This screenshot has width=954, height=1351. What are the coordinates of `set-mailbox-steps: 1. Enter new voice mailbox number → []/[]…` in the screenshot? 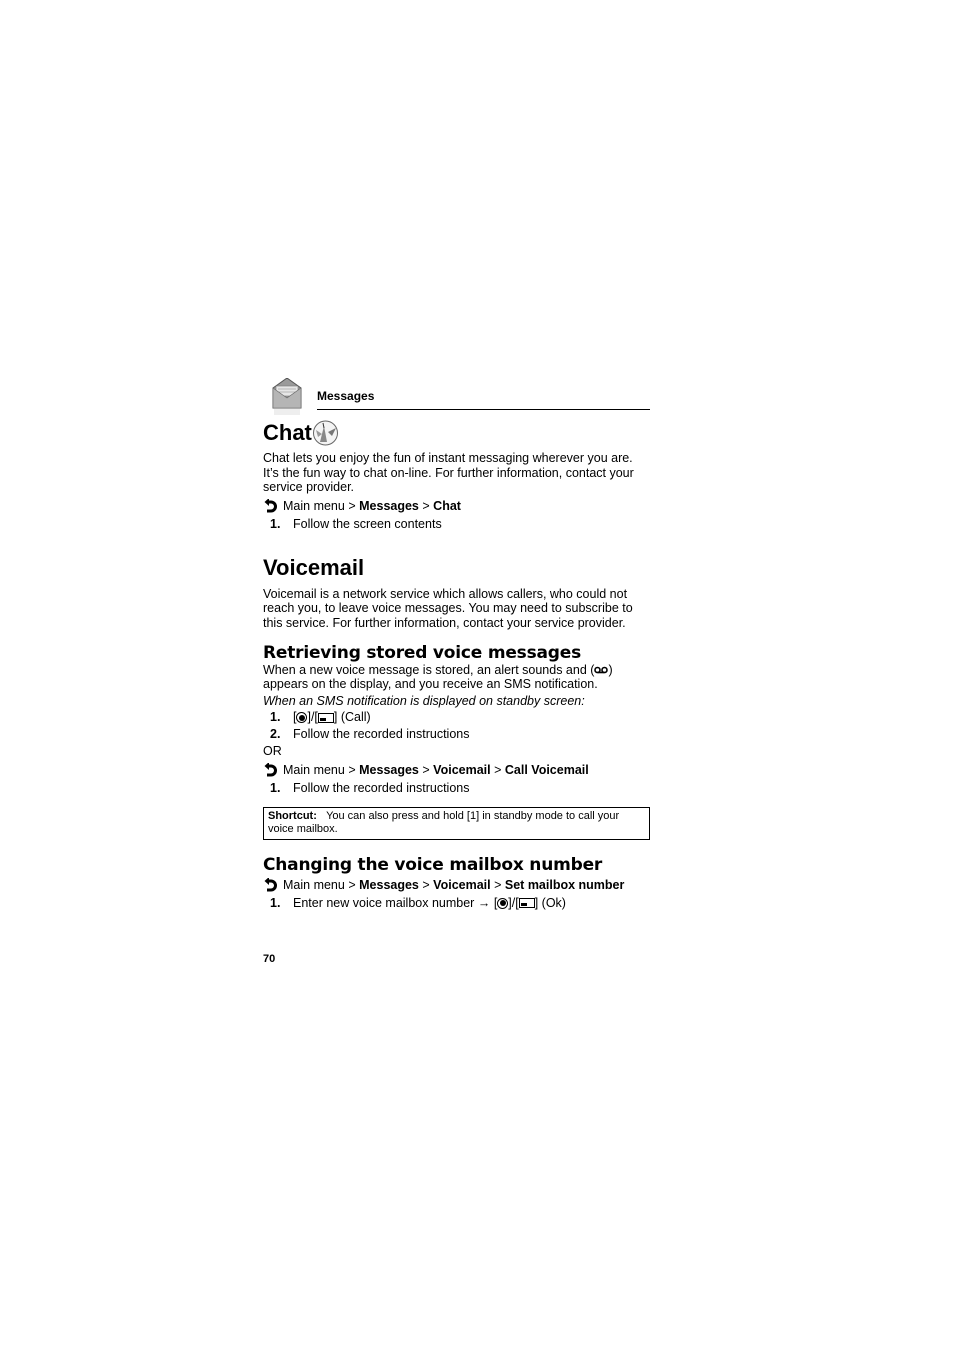 It's located at (456, 903).